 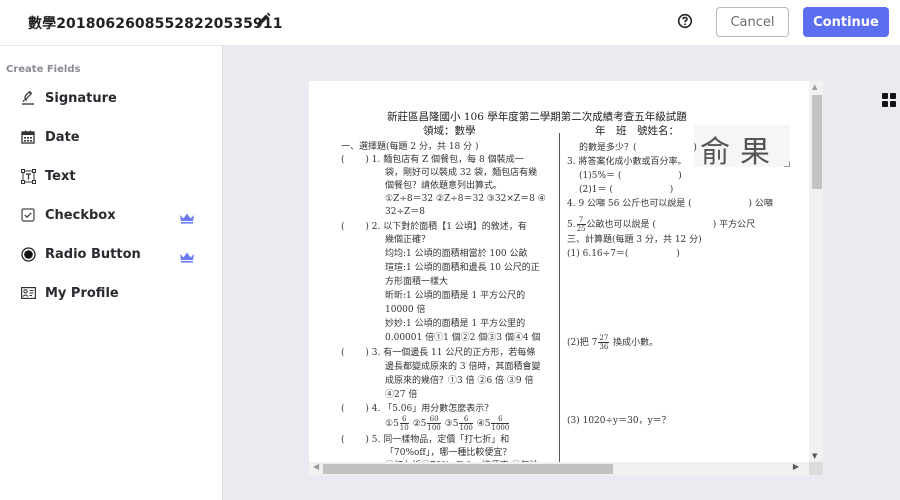 I want to click on doc-line: 妙妙:1 公頃的面積是 1 平方公里的, so click(x=455, y=324).